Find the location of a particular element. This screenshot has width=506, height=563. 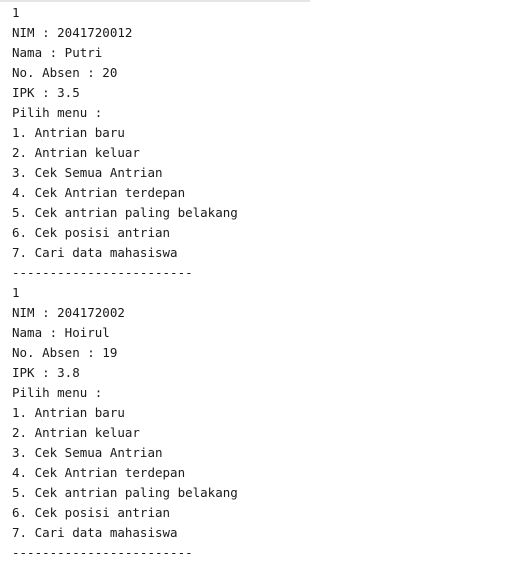

console-line-nim: NIM : 204172002 is located at coordinates (68, 312).